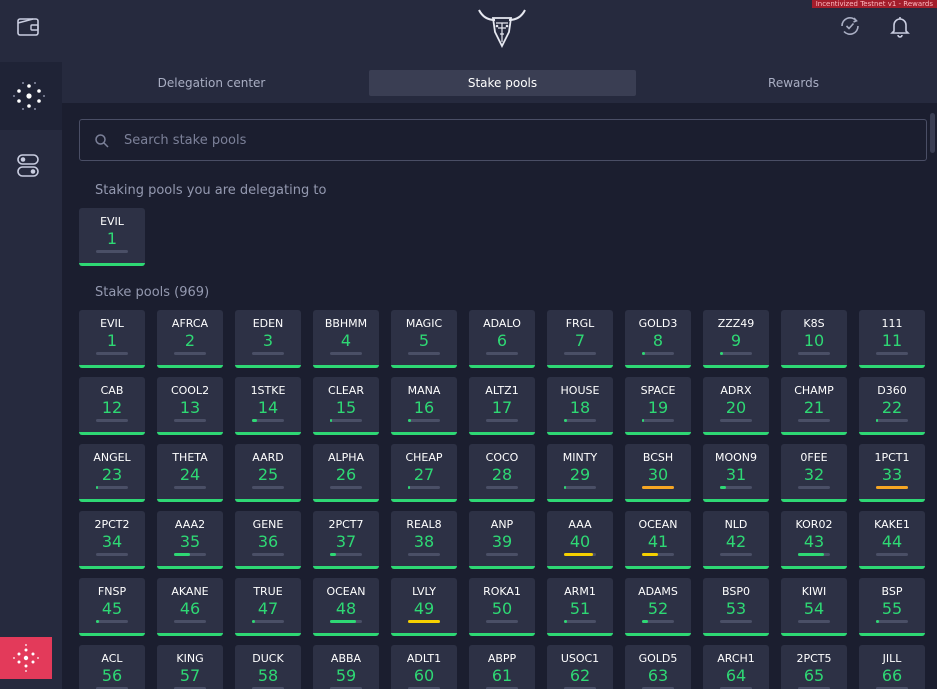 This screenshot has width=937, height=689. What do you see at coordinates (658, 339) in the screenshot?
I see `pool-tile: GOLD3 8` at bounding box center [658, 339].